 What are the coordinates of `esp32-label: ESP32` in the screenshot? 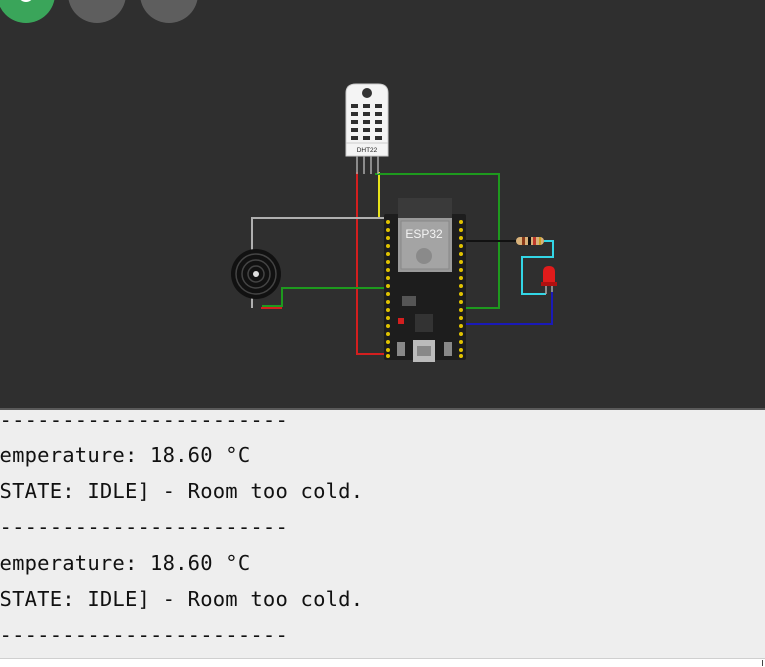 It's located at (424, 234).